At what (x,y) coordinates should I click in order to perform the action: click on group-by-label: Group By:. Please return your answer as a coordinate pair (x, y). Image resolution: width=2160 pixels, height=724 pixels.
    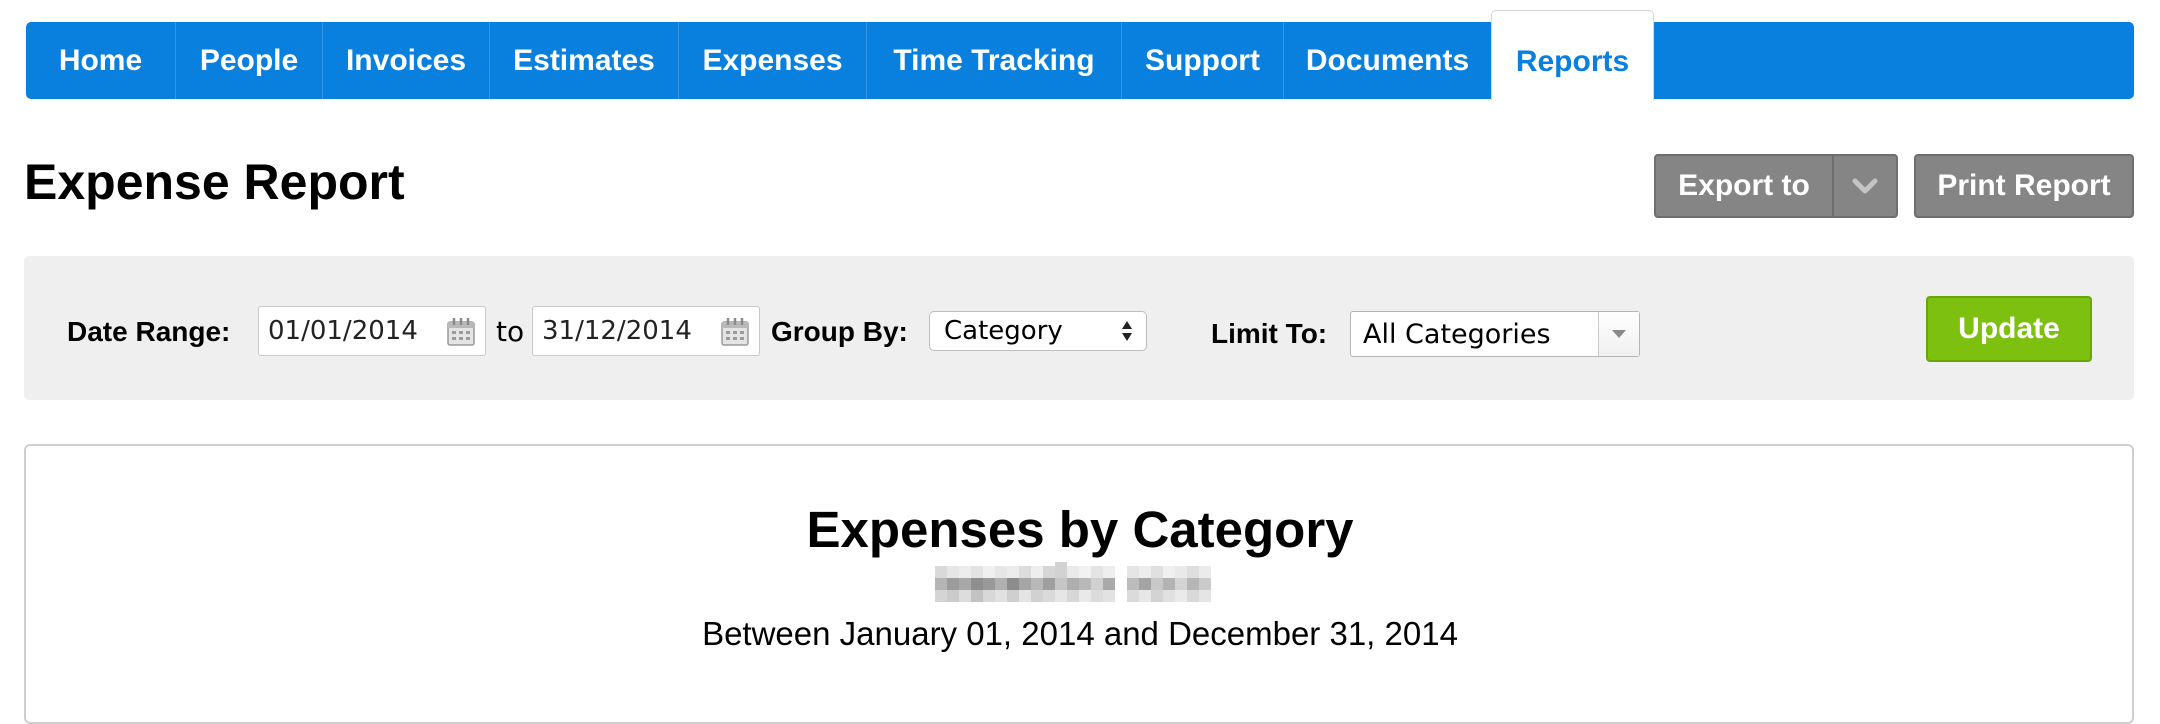
    Looking at the image, I should click on (839, 331).